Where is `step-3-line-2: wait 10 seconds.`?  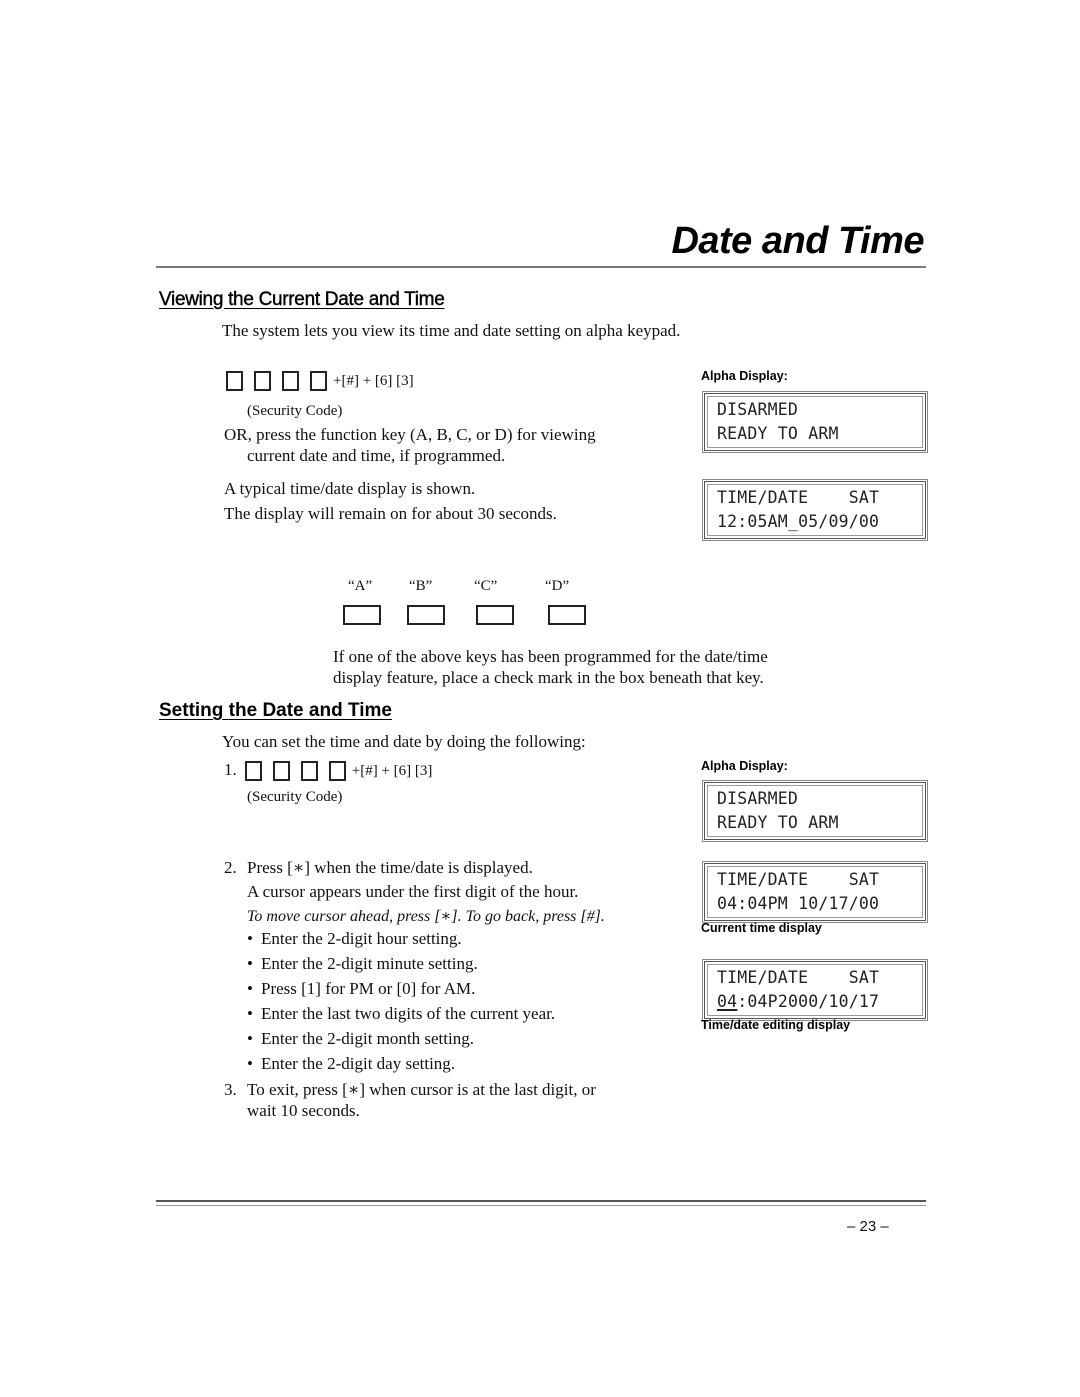 step-3-line-2: wait 10 seconds. is located at coordinates (303, 1110).